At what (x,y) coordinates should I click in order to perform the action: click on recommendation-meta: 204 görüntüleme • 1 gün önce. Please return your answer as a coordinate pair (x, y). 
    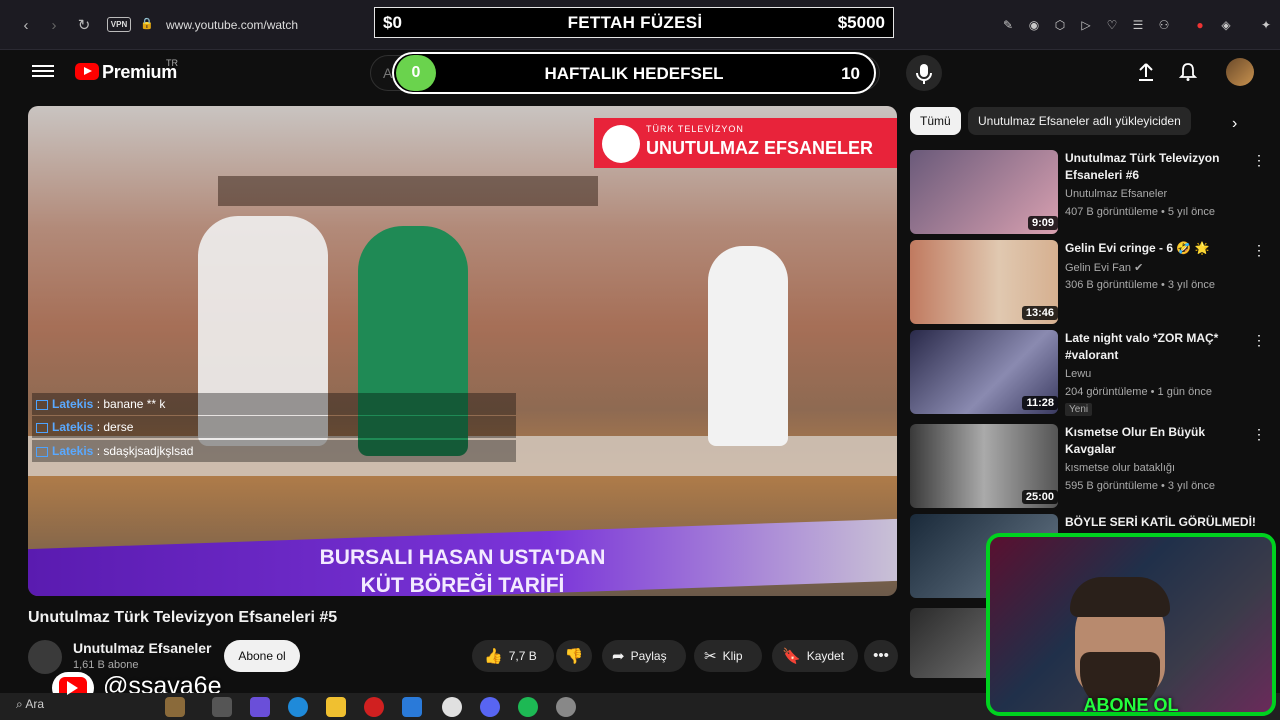
    Looking at the image, I should click on (1138, 392).